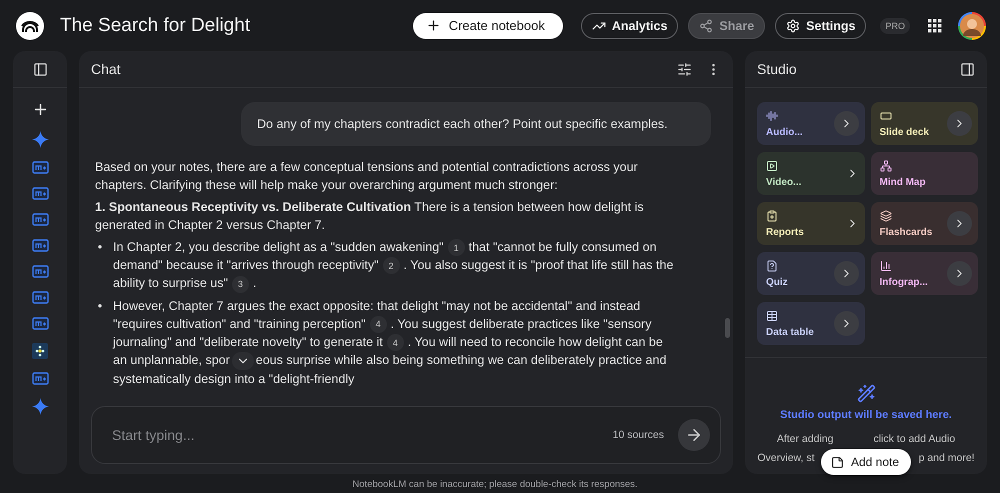 The image size is (1000, 493). Describe the element at coordinates (240, 284) in the screenshot. I see `citation-chip: 3` at that location.